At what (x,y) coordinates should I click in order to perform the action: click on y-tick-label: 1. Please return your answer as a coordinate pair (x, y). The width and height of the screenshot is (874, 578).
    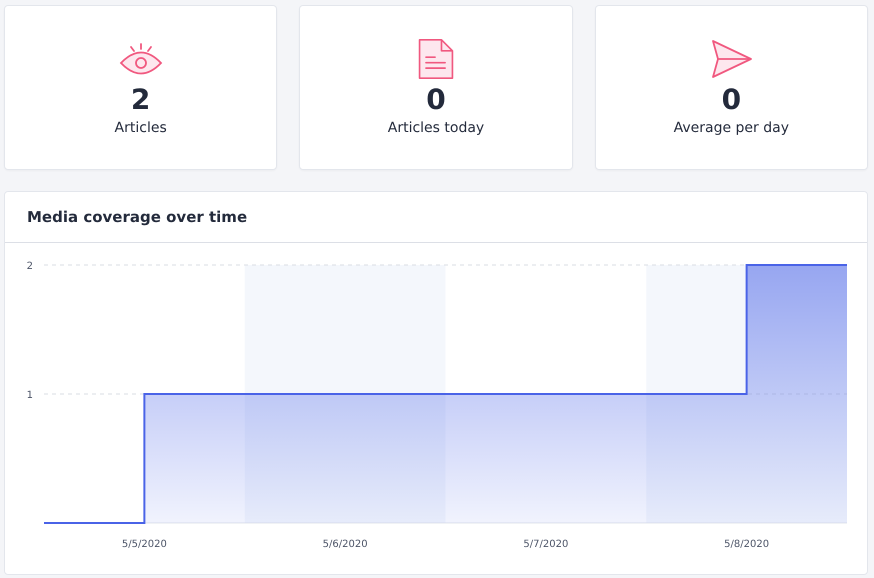
    Looking at the image, I should click on (29, 395).